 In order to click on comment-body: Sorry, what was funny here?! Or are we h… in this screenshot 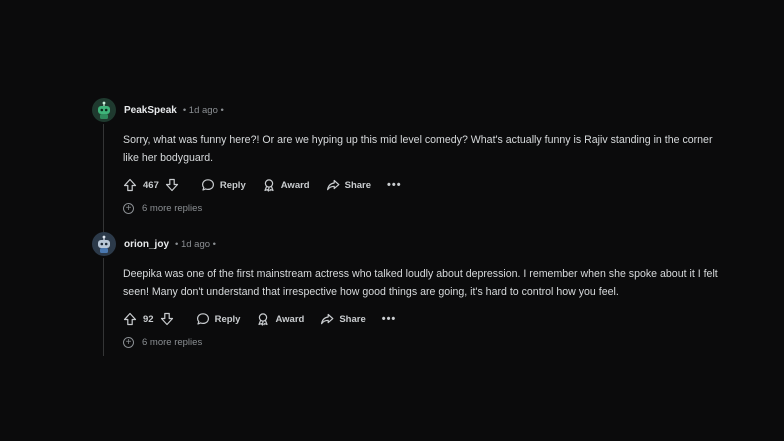, I will do `click(418, 149)`.